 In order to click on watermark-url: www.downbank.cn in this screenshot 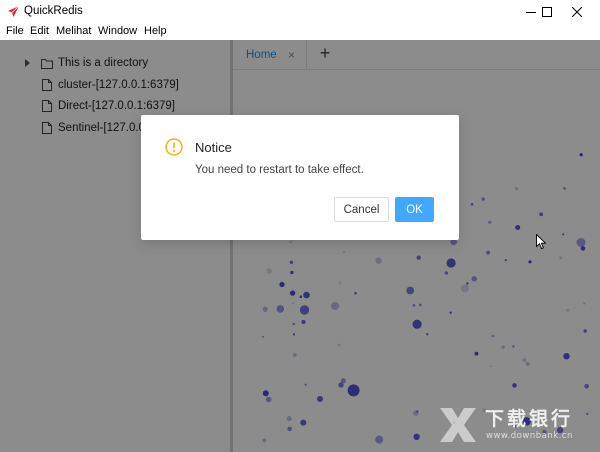, I will do `click(529, 436)`.